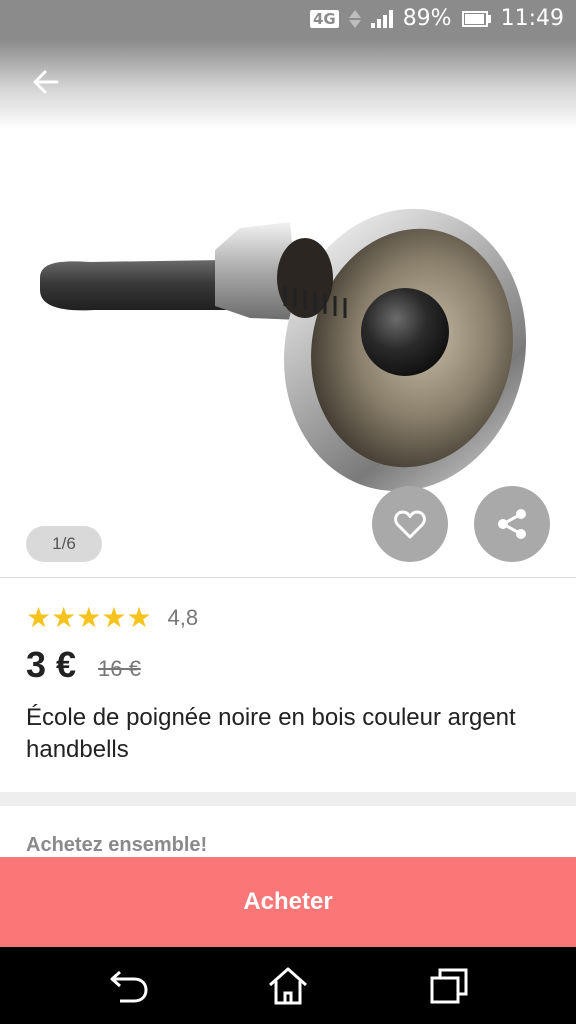  I want to click on signal-icon, so click(381, 18).